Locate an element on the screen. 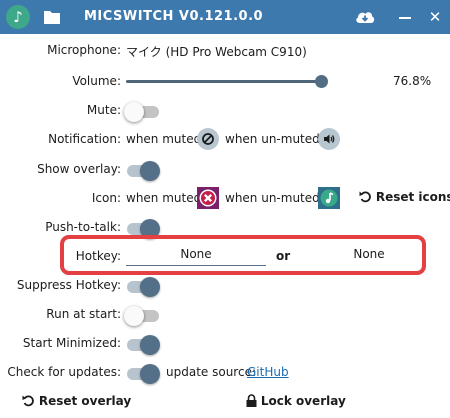  volume-value: 76.8% is located at coordinates (412, 81).